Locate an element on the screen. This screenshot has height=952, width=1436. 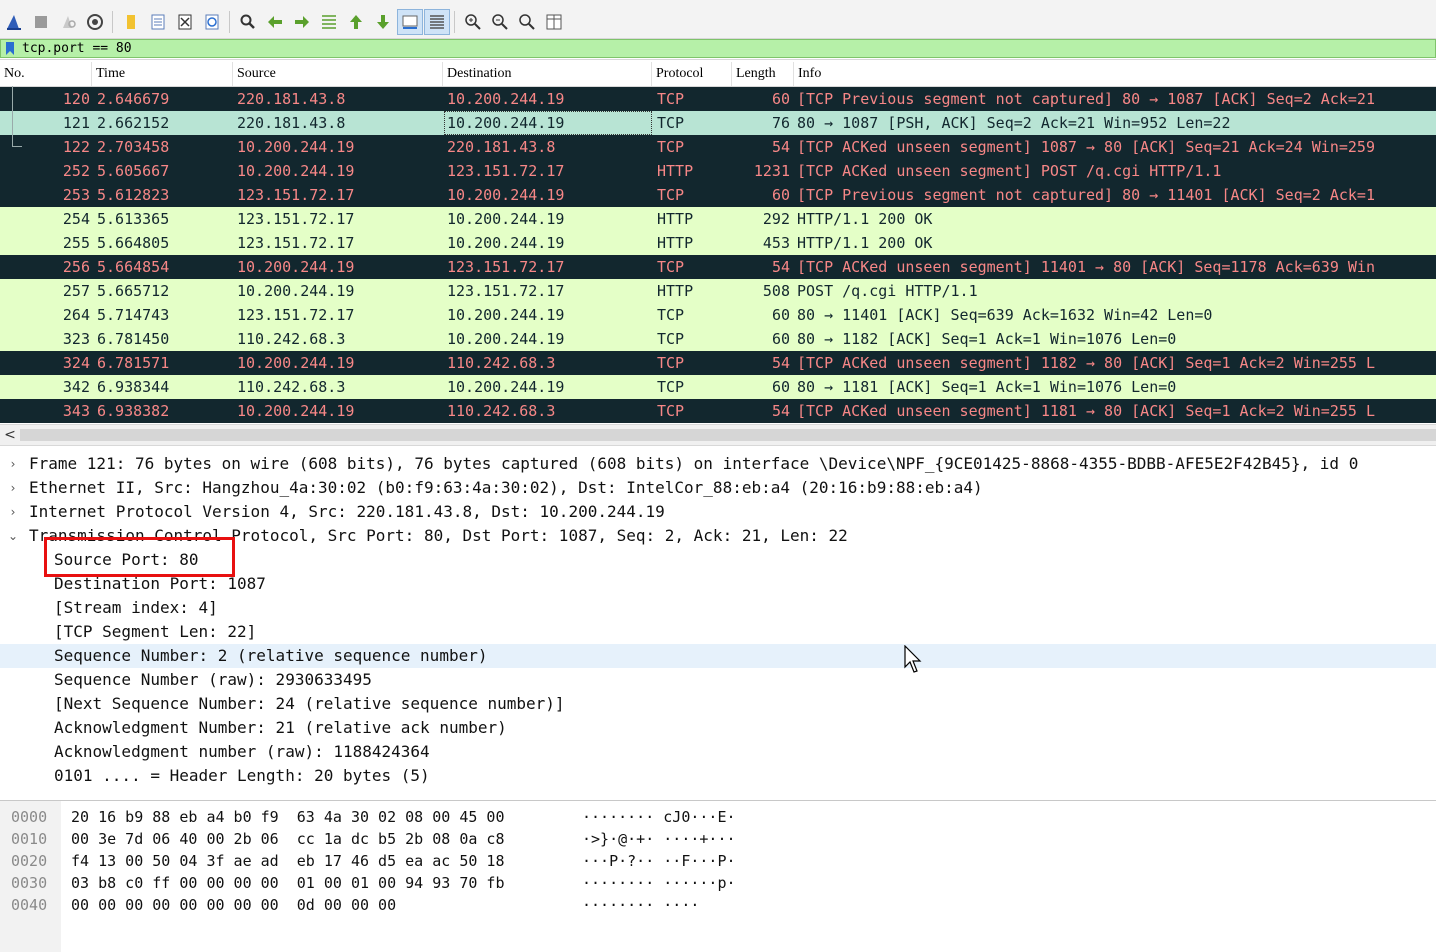
display-filter-input: tcp.port == 80 is located at coordinates (718, 48).